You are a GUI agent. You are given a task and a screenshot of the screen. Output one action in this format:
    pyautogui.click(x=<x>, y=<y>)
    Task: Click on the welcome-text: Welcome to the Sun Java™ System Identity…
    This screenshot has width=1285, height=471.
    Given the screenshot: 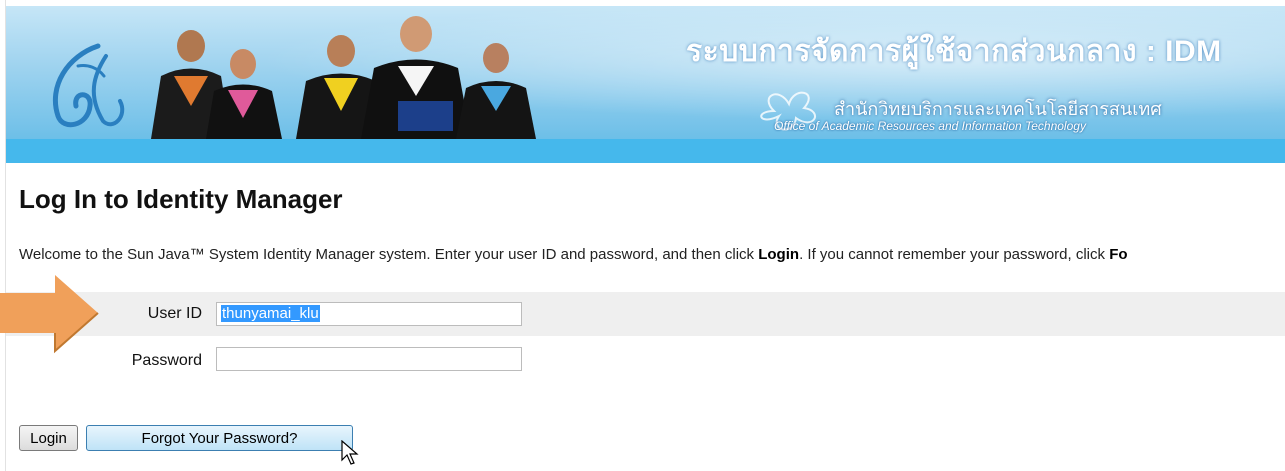 What is the action you would take?
    pyautogui.click(x=652, y=254)
    